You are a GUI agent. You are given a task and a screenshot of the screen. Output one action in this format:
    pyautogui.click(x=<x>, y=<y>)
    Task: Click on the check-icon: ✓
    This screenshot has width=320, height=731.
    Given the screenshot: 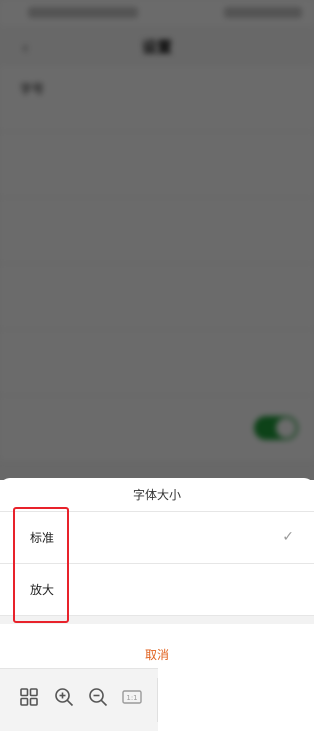 What is the action you would take?
    pyautogui.click(x=288, y=537)
    